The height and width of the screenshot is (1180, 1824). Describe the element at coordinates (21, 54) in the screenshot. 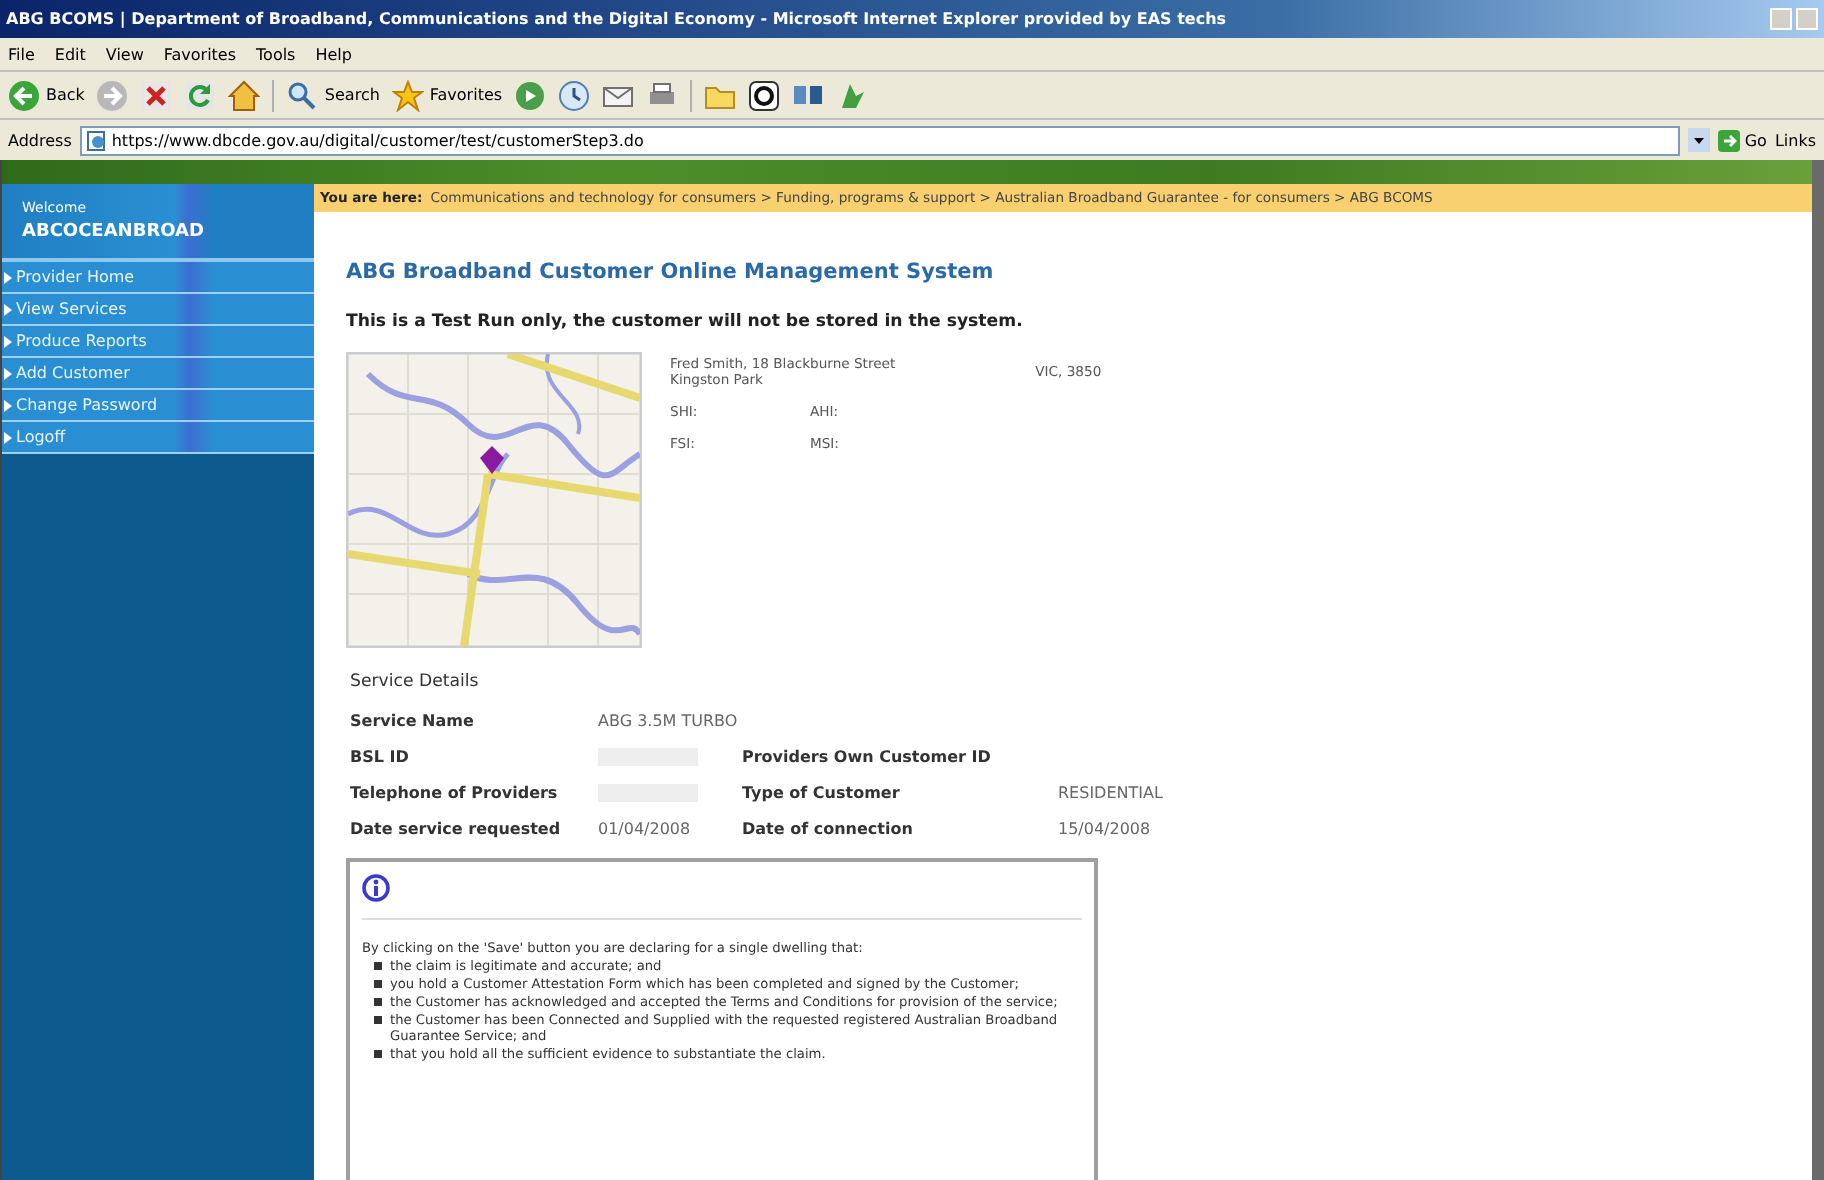

I see `menu-item: File` at that location.